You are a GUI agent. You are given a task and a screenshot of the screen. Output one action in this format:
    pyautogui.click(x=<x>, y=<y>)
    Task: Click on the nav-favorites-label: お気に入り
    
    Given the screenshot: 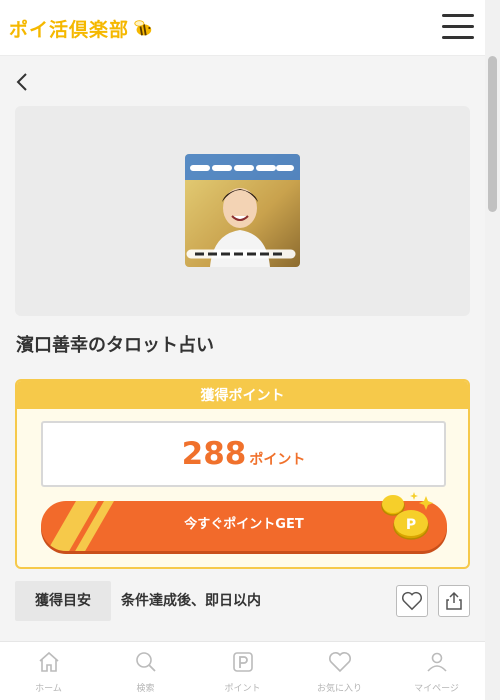 What is the action you would take?
    pyautogui.click(x=339, y=689)
    